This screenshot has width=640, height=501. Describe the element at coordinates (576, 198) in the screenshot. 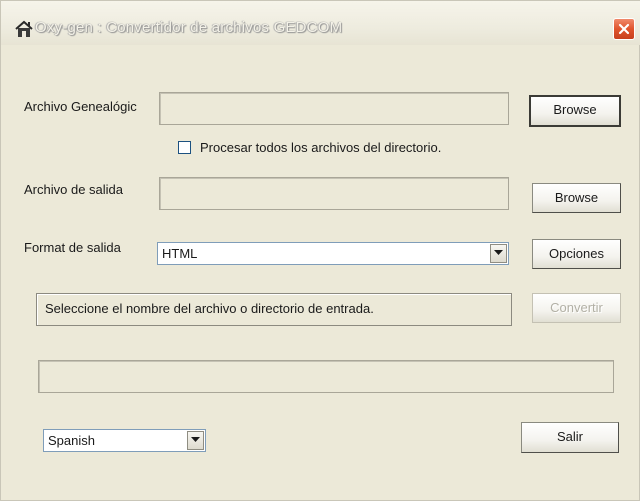

I see `browse-output-button: Browse` at that location.